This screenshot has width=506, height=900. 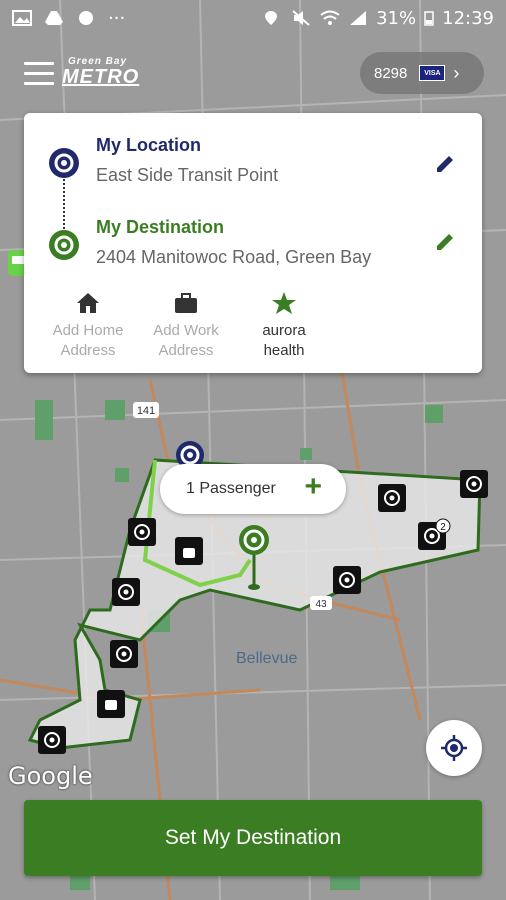 What do you see at coordinates (39, 74) in the screenshot?
I see `menu-icon` at bounding box center [39, 74].